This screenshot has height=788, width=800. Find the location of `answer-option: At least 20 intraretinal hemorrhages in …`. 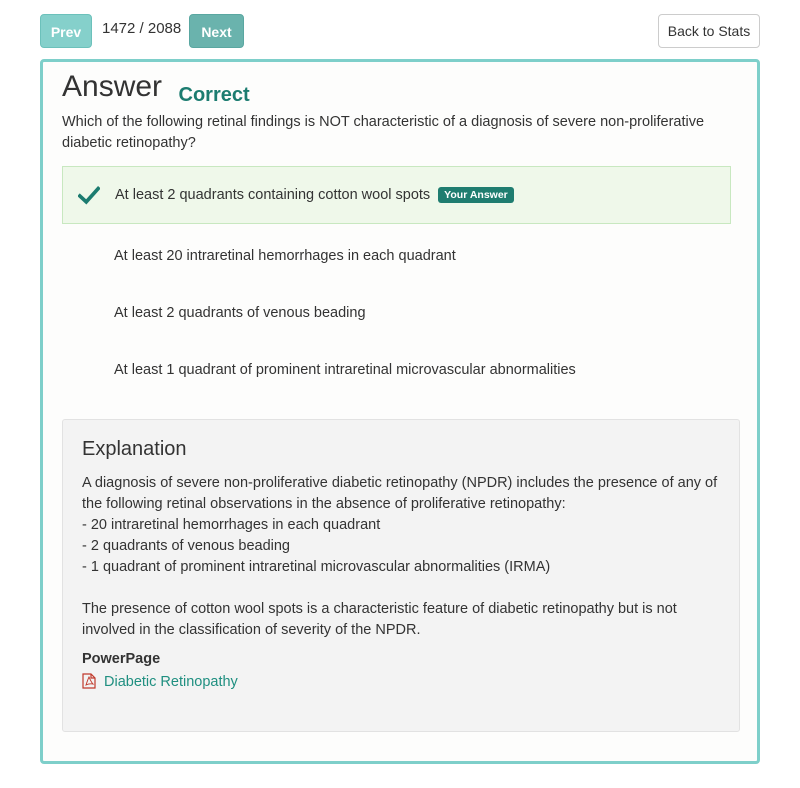

answer-option: At least 20 intraretinal hemorrhages in … is located at coordinates (396, 256).